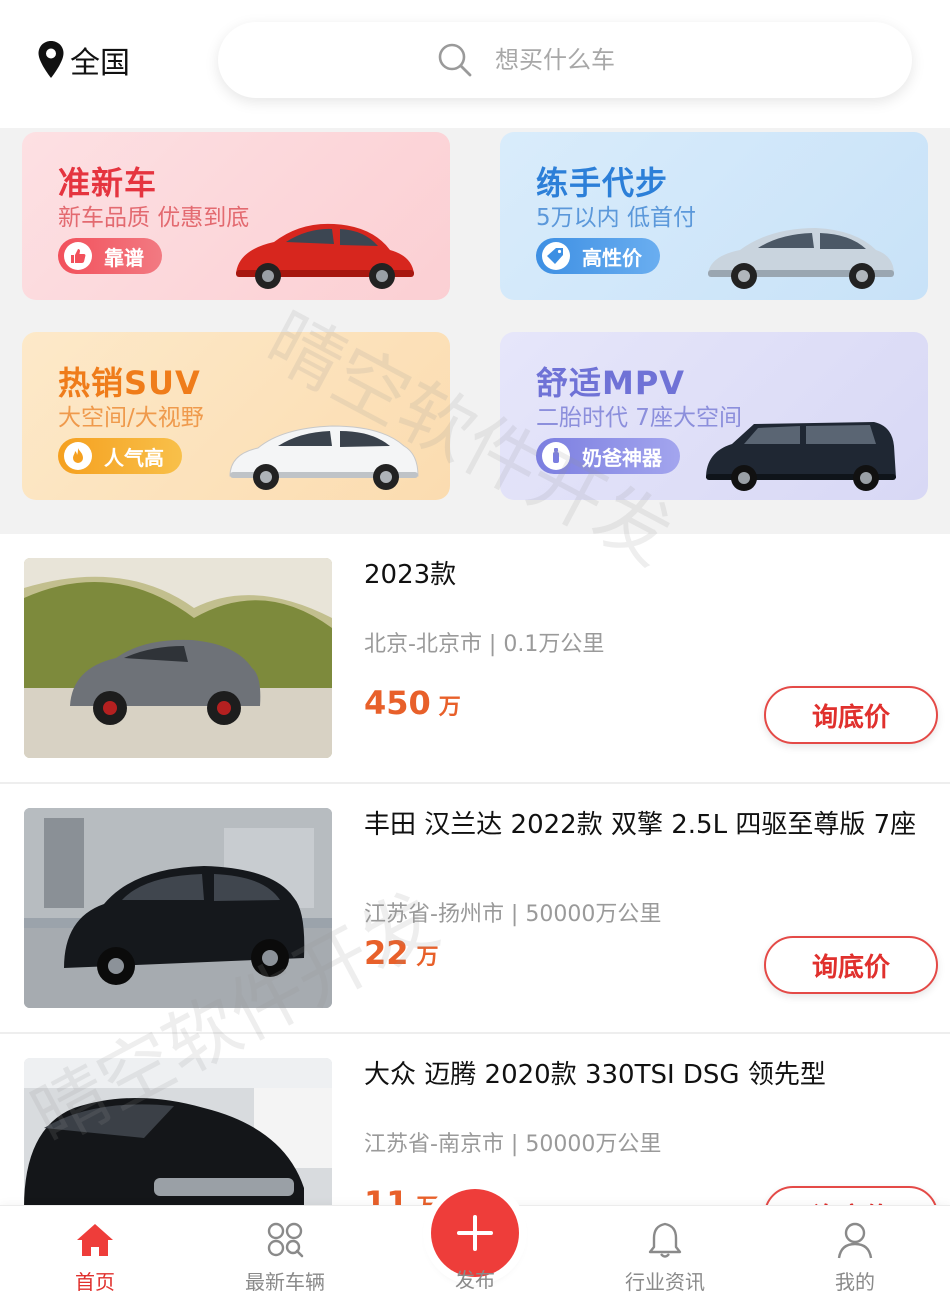  I want to click on tab-label: 我的, so click(855, 1282).